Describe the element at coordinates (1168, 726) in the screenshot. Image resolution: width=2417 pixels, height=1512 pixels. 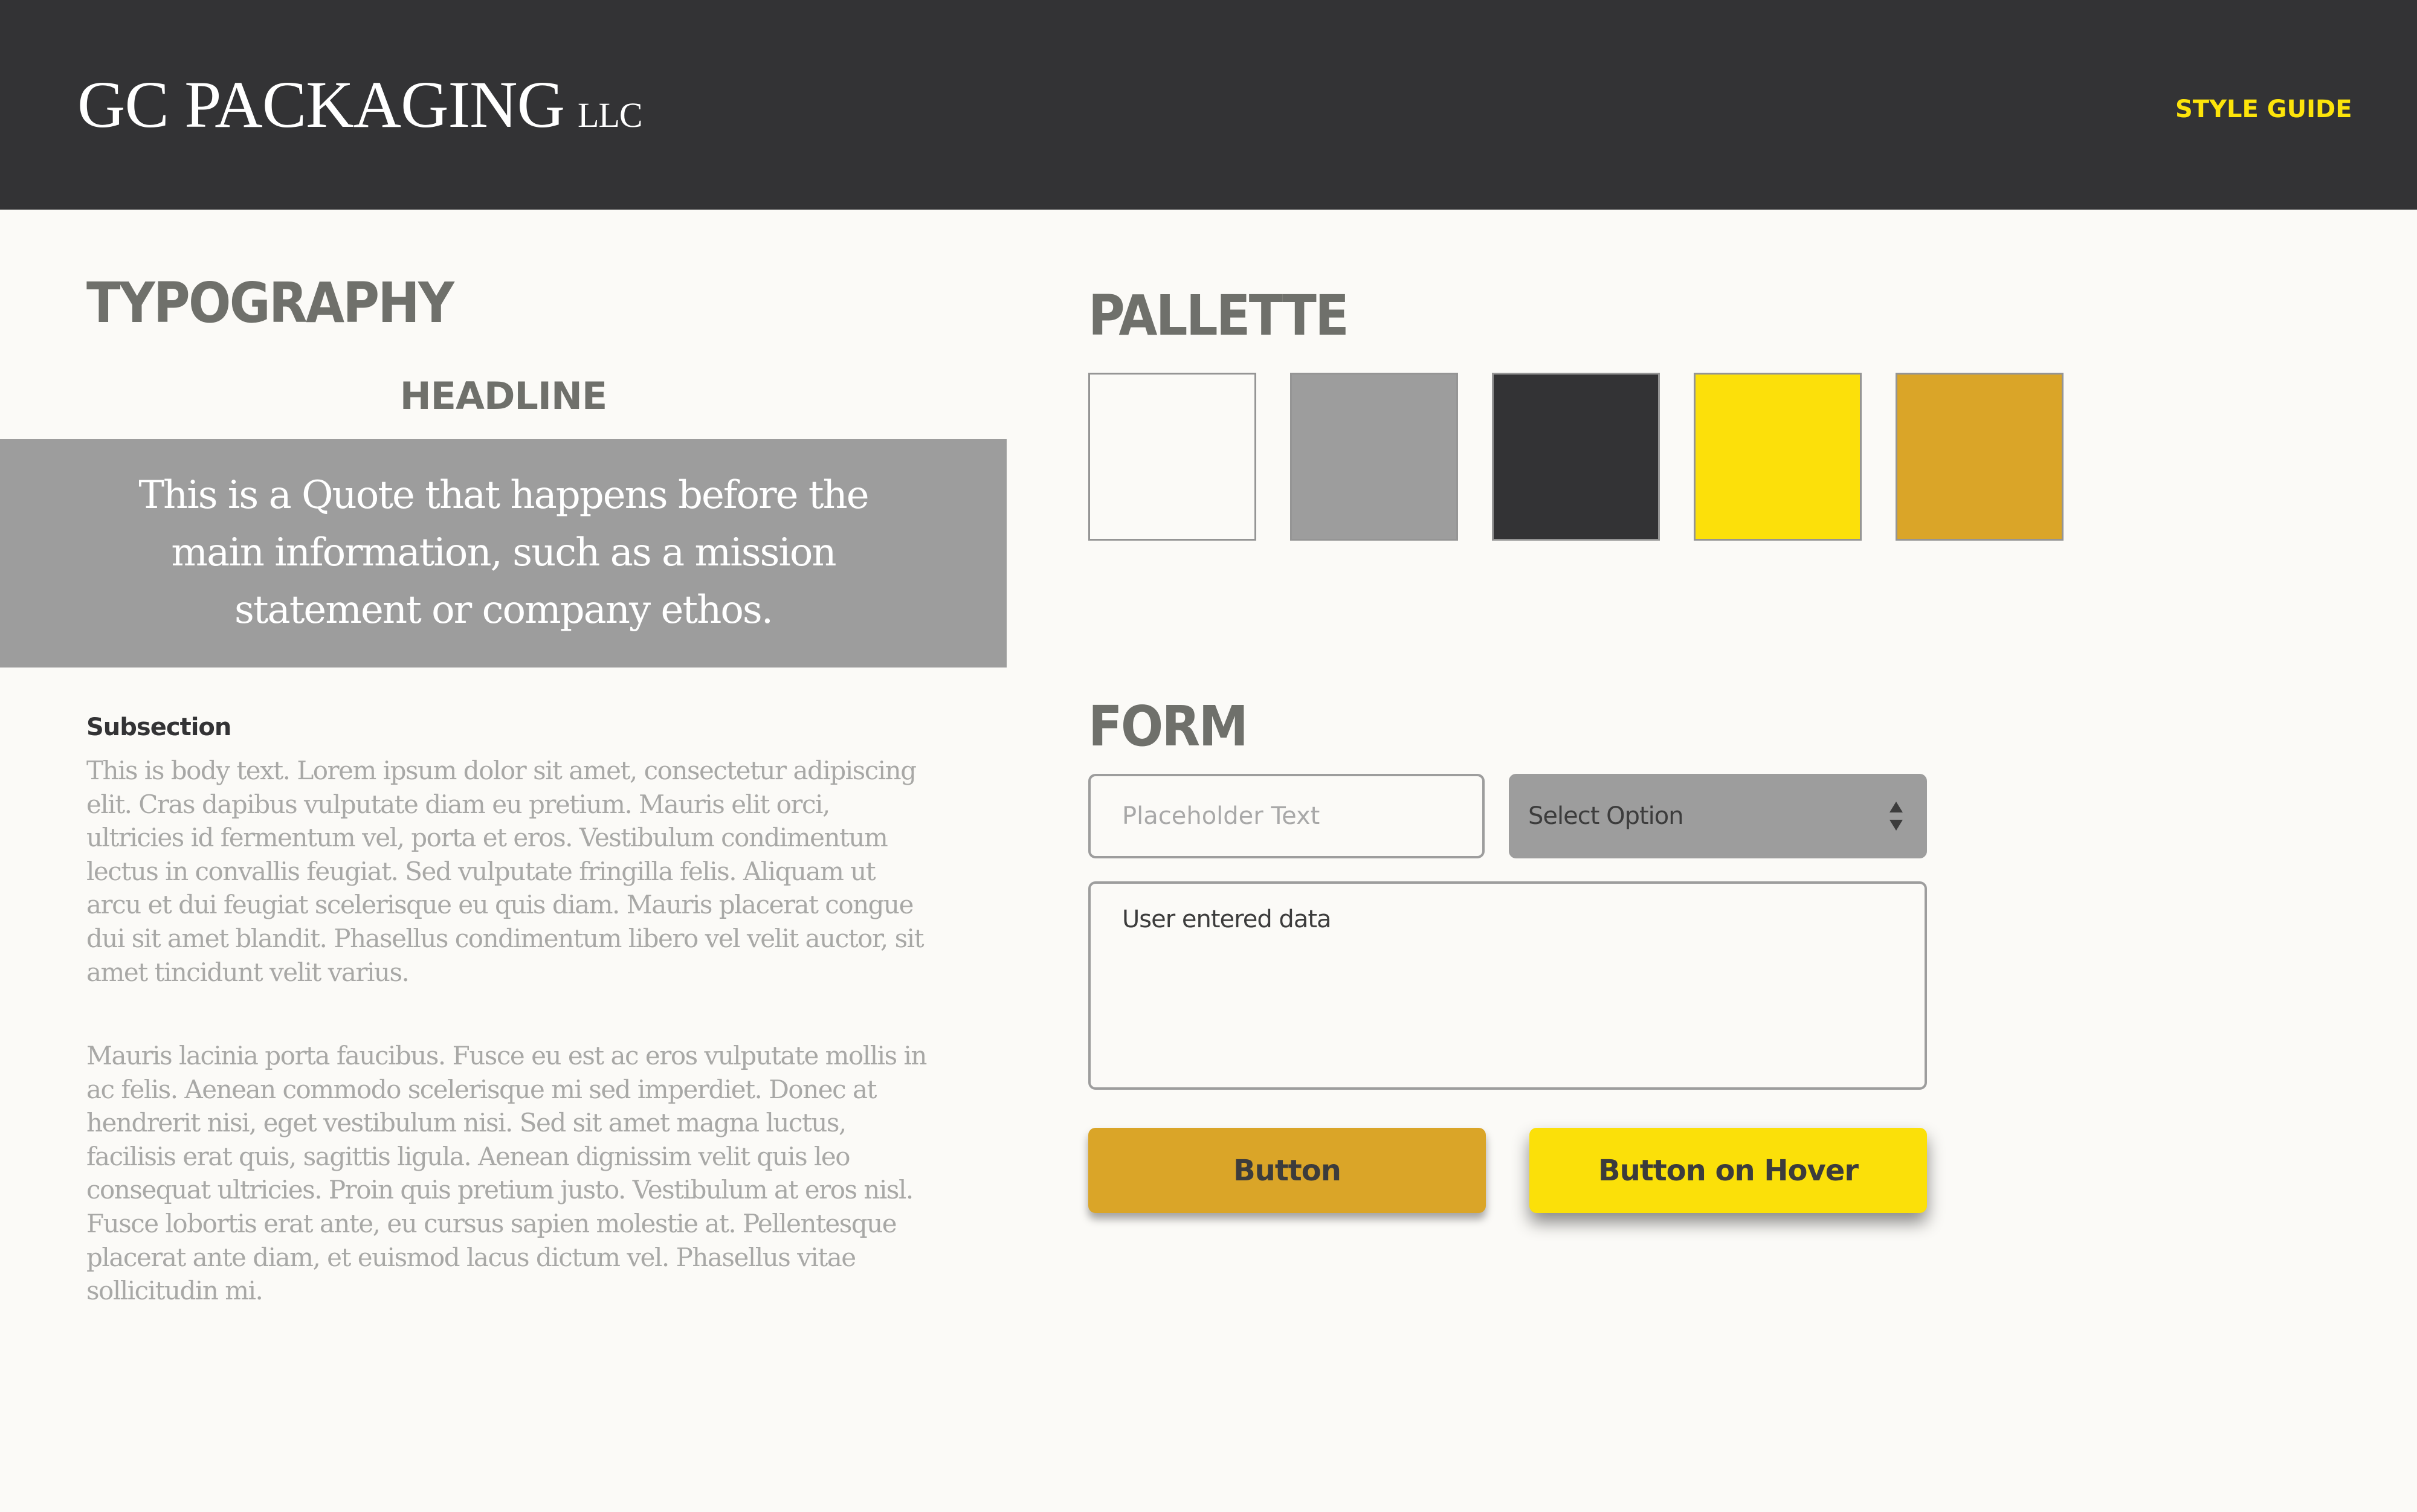
I see `form-title: FORM` at that location.